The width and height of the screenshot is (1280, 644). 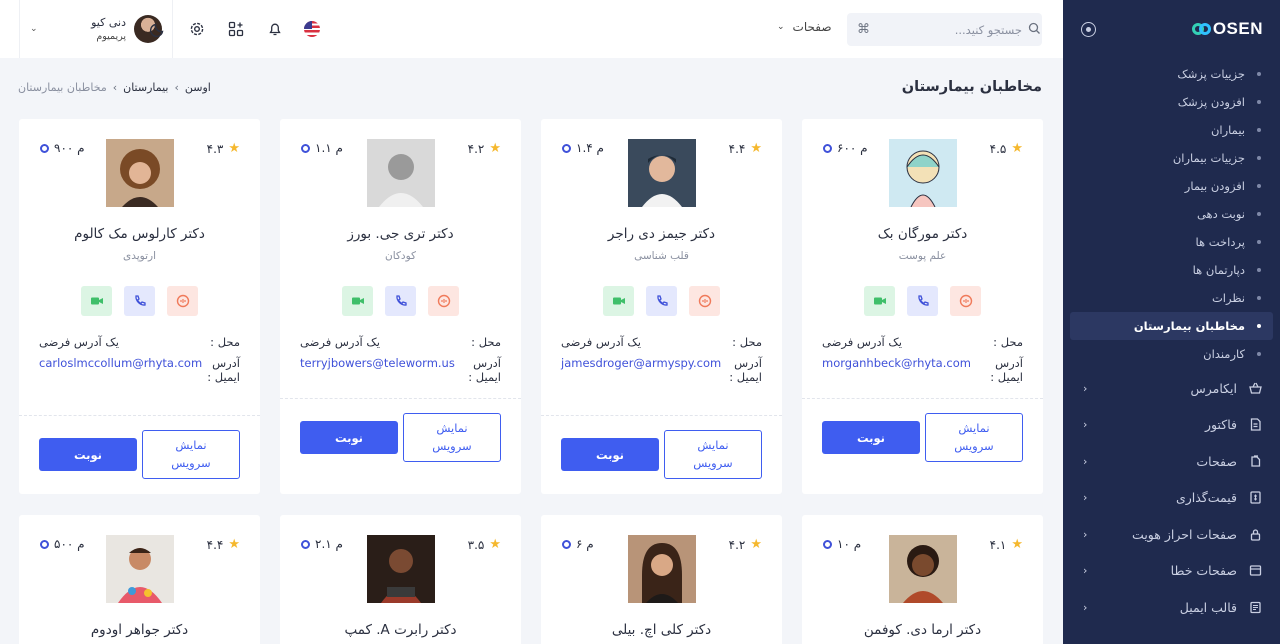 I want to click on doctor-card: ★ ۳.۵ ۲.۱ م دکتر رابرت A. کمپ, so click(x=400, y=579).